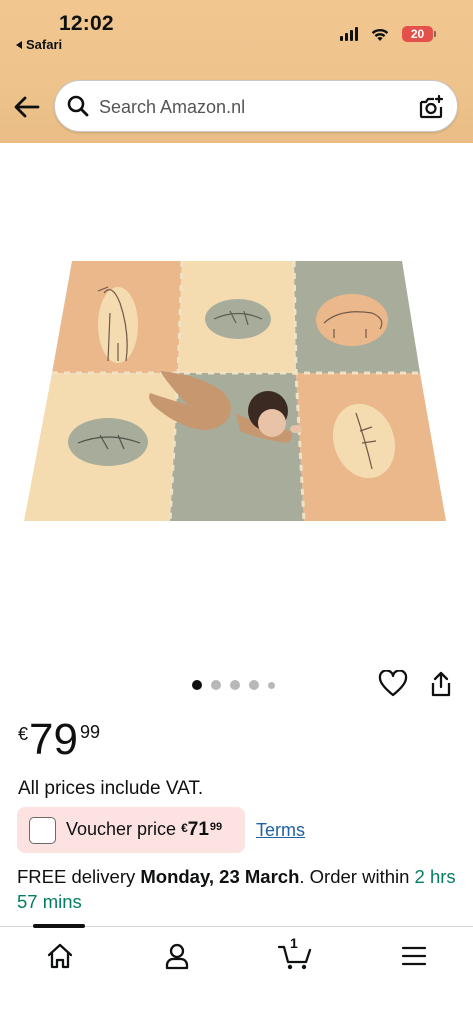  I want to click on search-bar, so click(256, 106).